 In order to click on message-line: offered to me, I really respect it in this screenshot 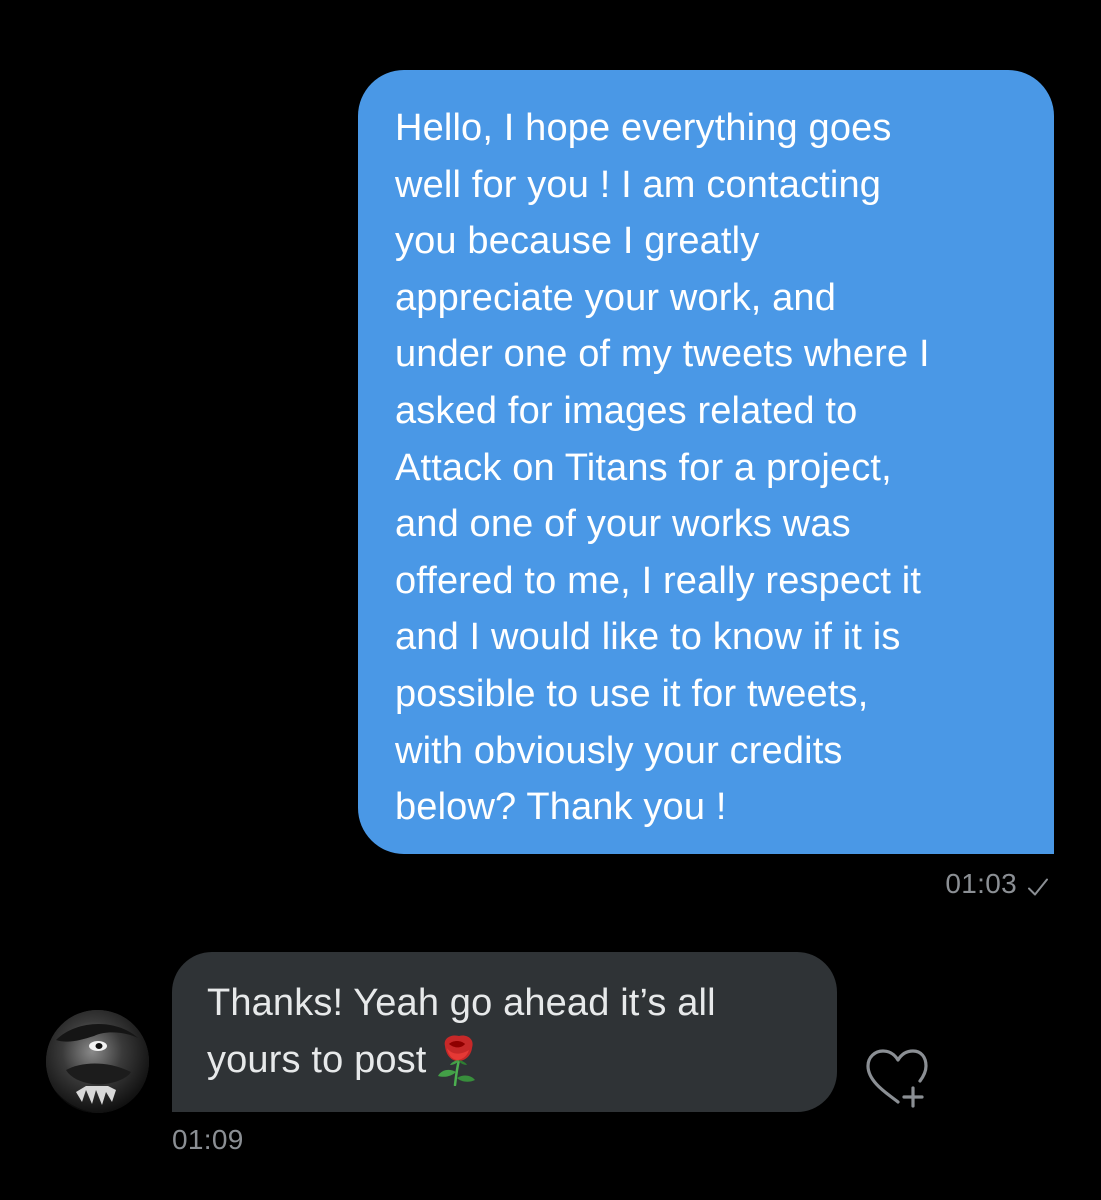, I will do `click(658, 580)`.